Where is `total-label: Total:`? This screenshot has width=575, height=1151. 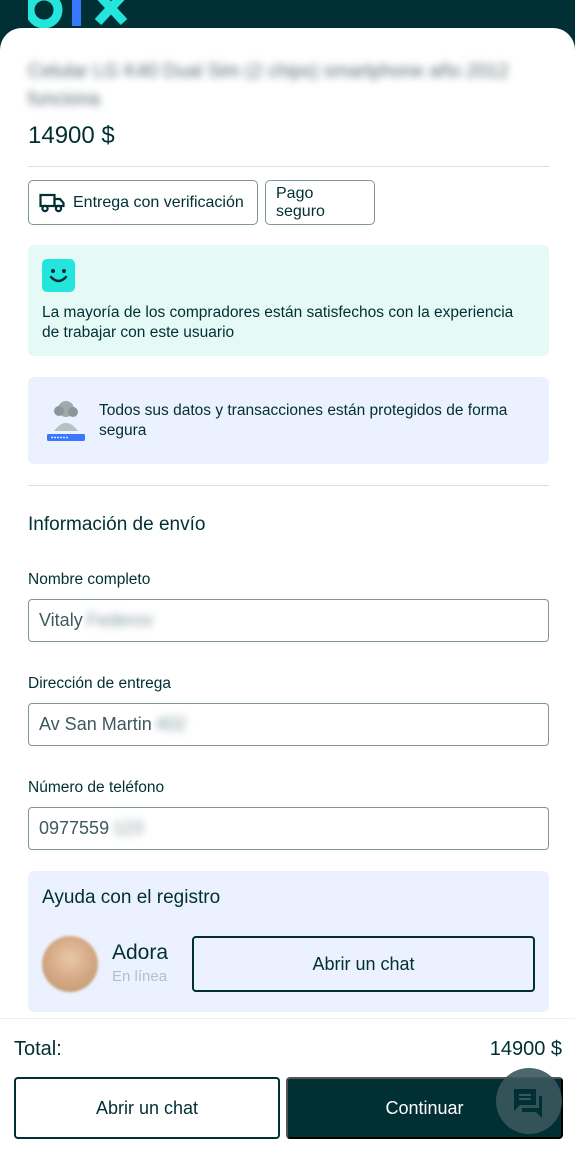
total-label: Total: is located at coordinates (38, 1049).